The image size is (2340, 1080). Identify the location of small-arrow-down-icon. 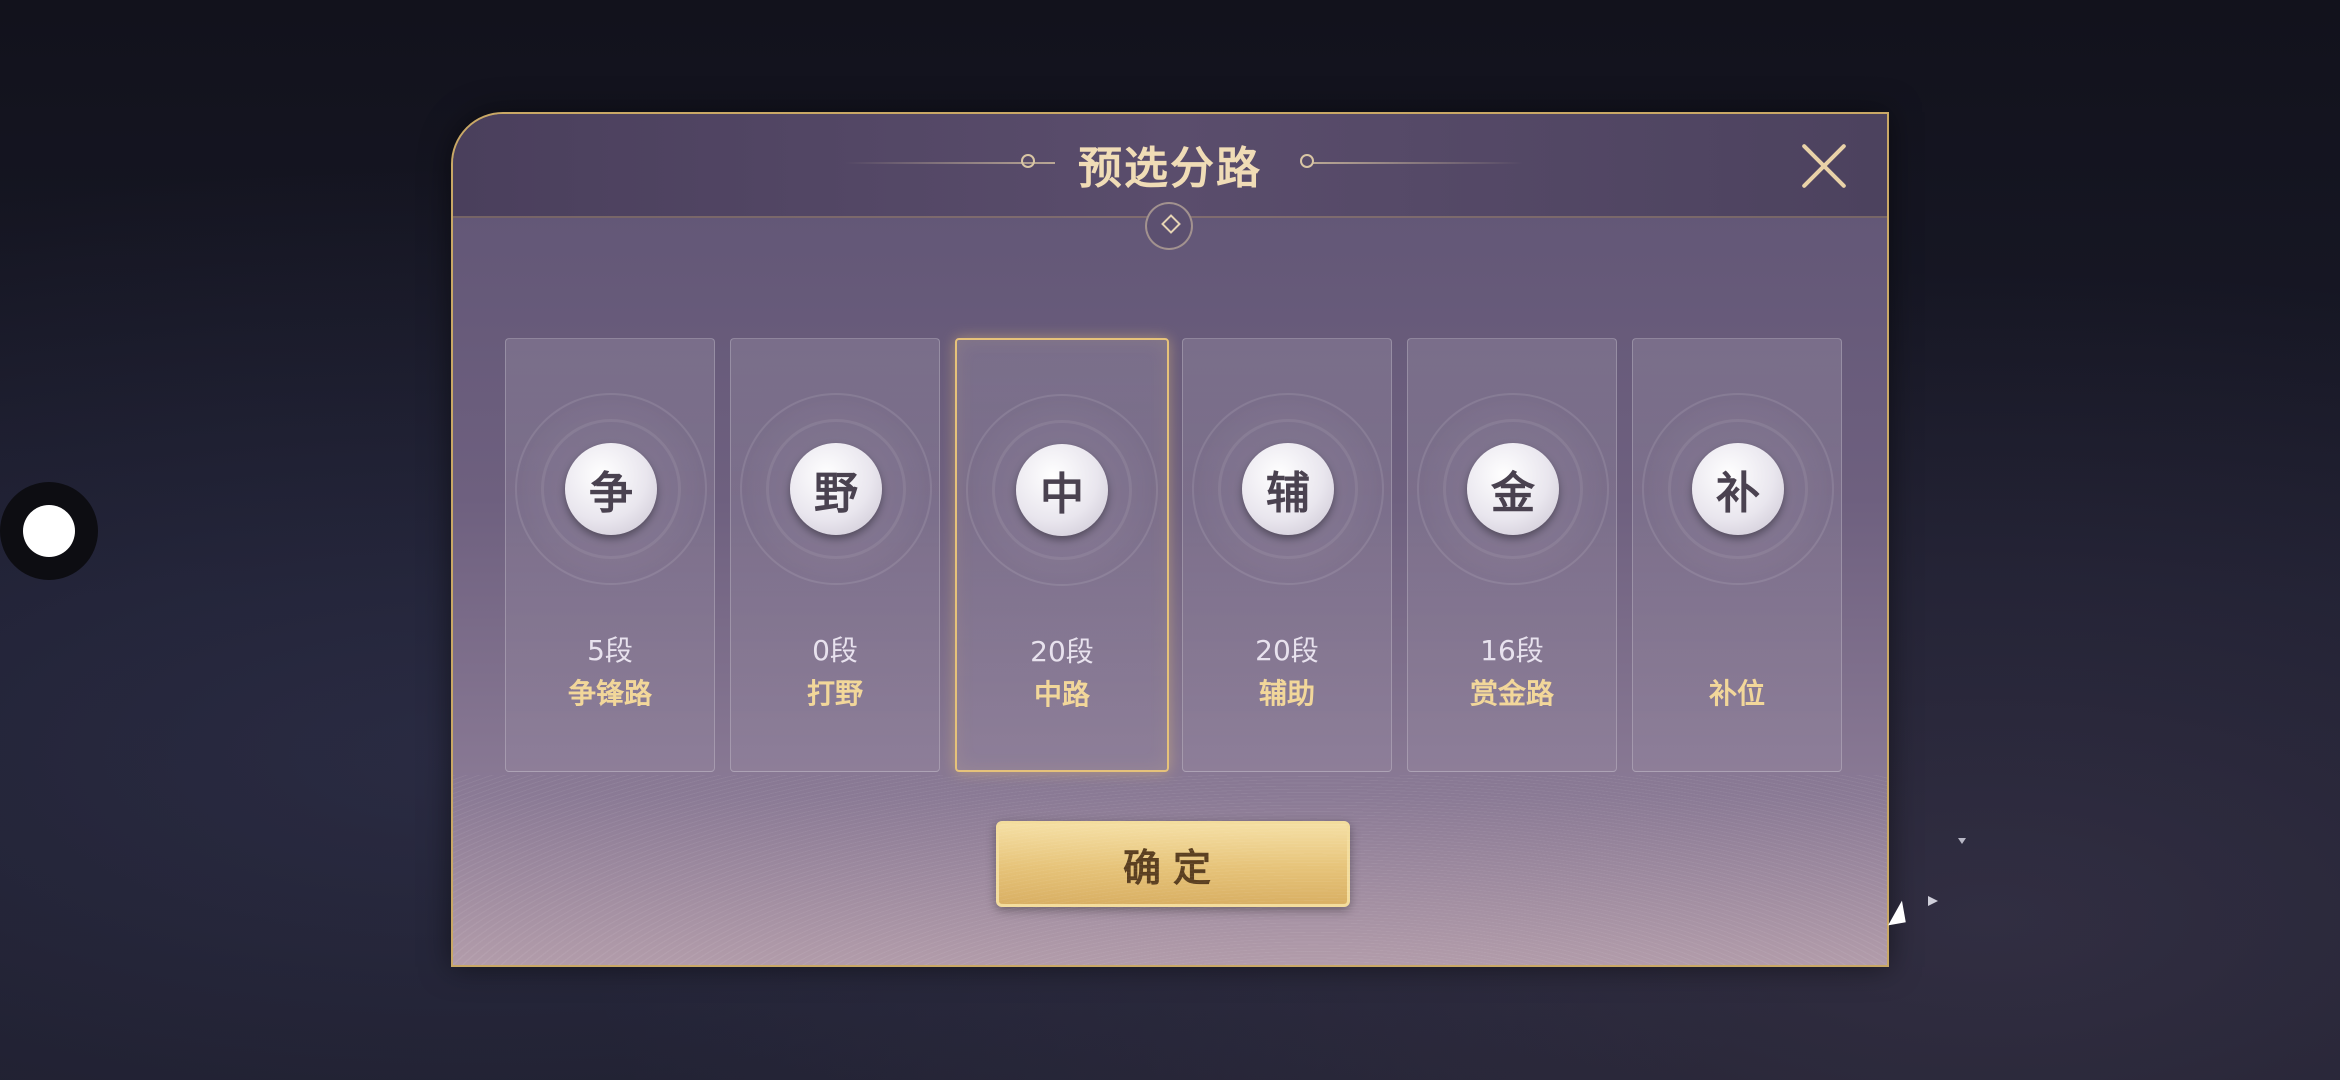
(1962, 841).